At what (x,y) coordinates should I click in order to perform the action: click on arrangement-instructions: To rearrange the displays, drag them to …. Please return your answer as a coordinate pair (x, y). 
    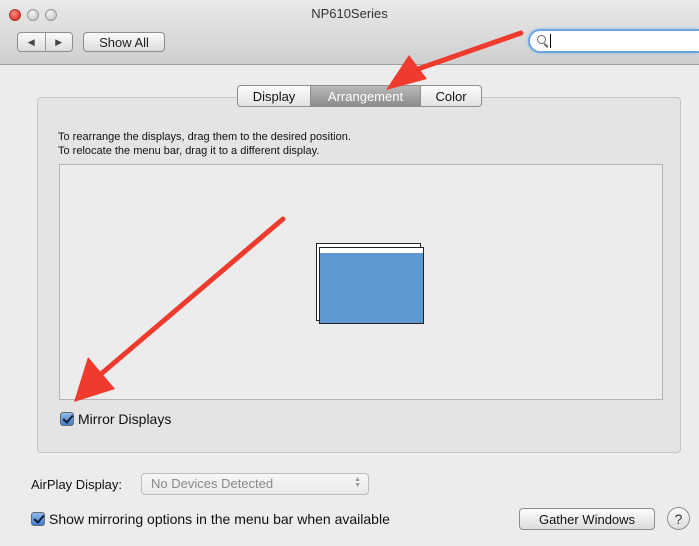
    Looking at the image, I should click on (204, 144).